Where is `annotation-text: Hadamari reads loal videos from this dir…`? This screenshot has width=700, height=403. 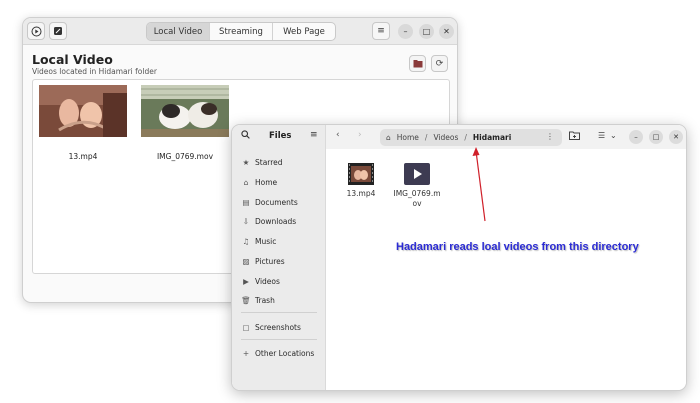
annotation-text: Hadamari reads loal videos from this dir… is located at coordinates (517, 247).